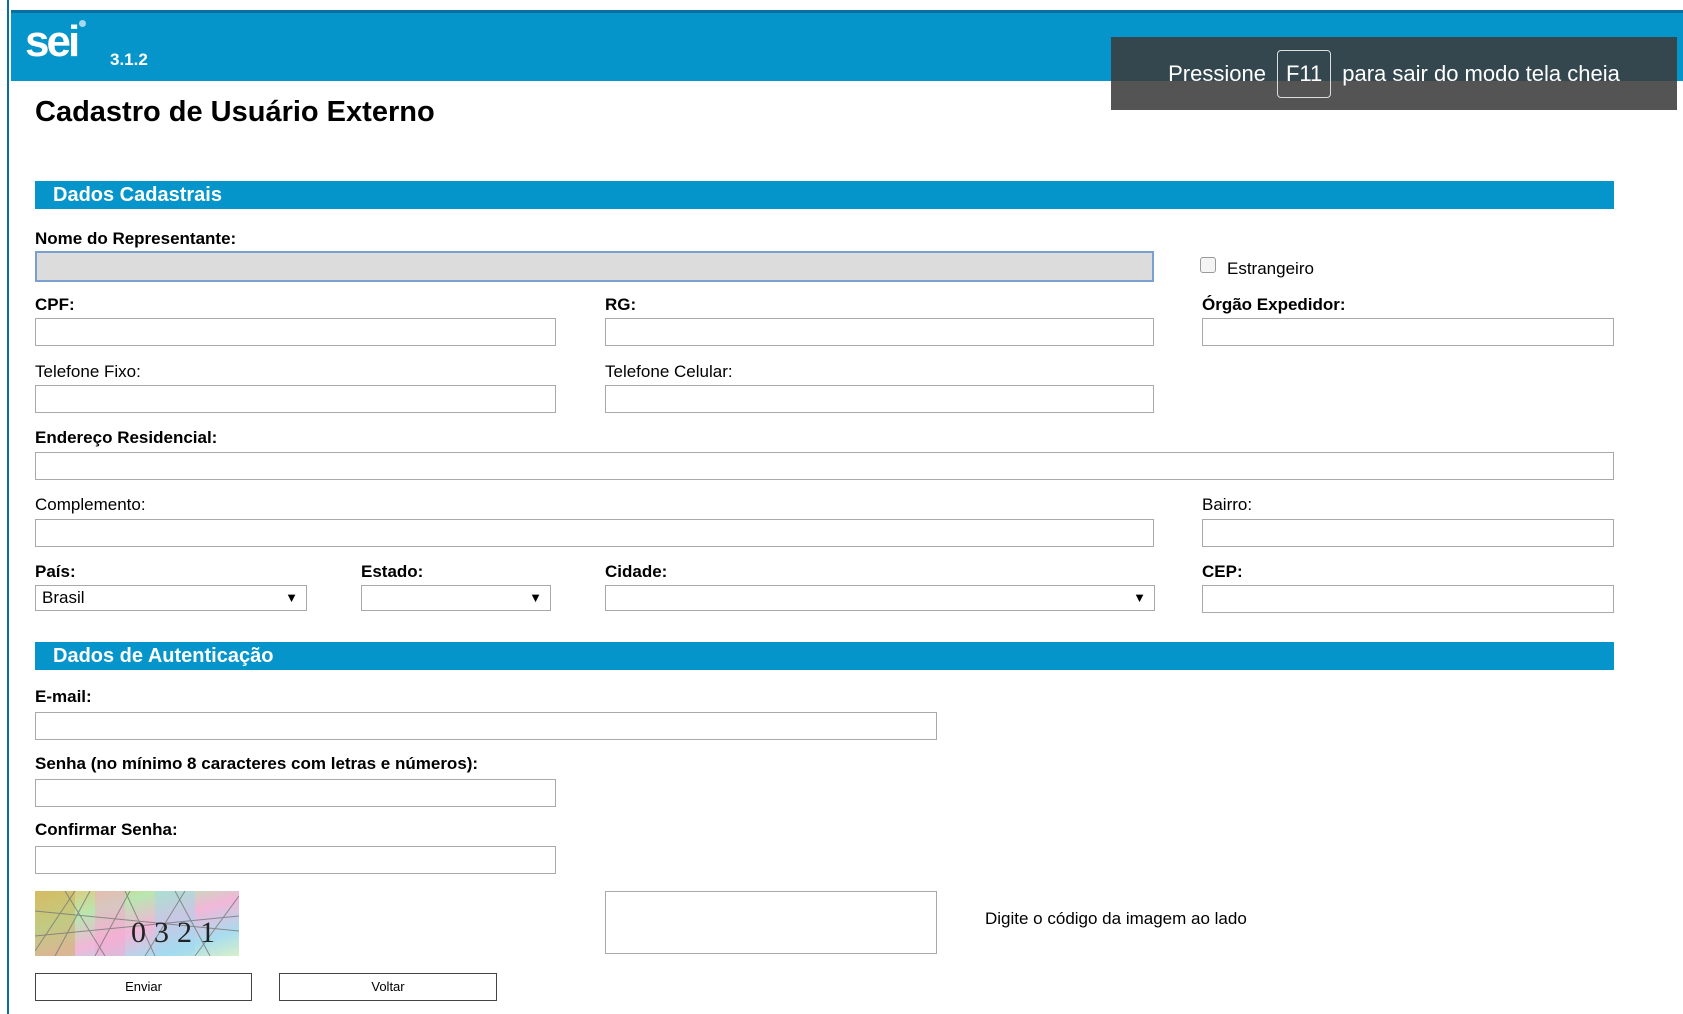 The width and height of the screenshot is (1683, 1014). Describe the element at coordinates (63, 696) in the screenshot. I see `email-label: E-mail:` at that location.